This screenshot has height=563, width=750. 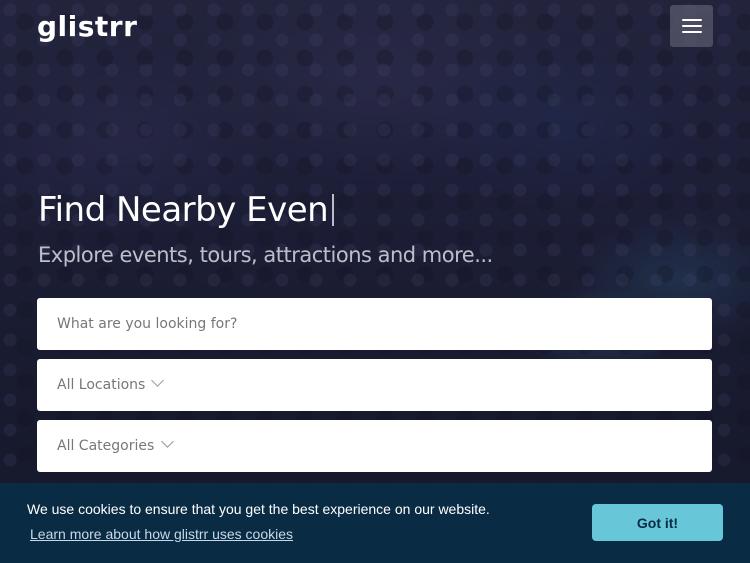 What do you see at coordinates (87, 26) in the screenshot?
I see `logo: glistrr` at bounding box center [87, 26].